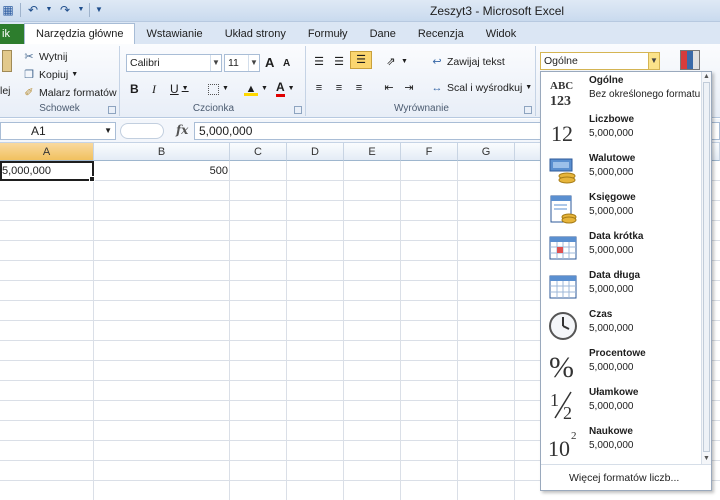 This screenshot has height=500, width=720. I want to click on wrap-text-button: ↩ Zawijaj tekst, so click(467, 62).